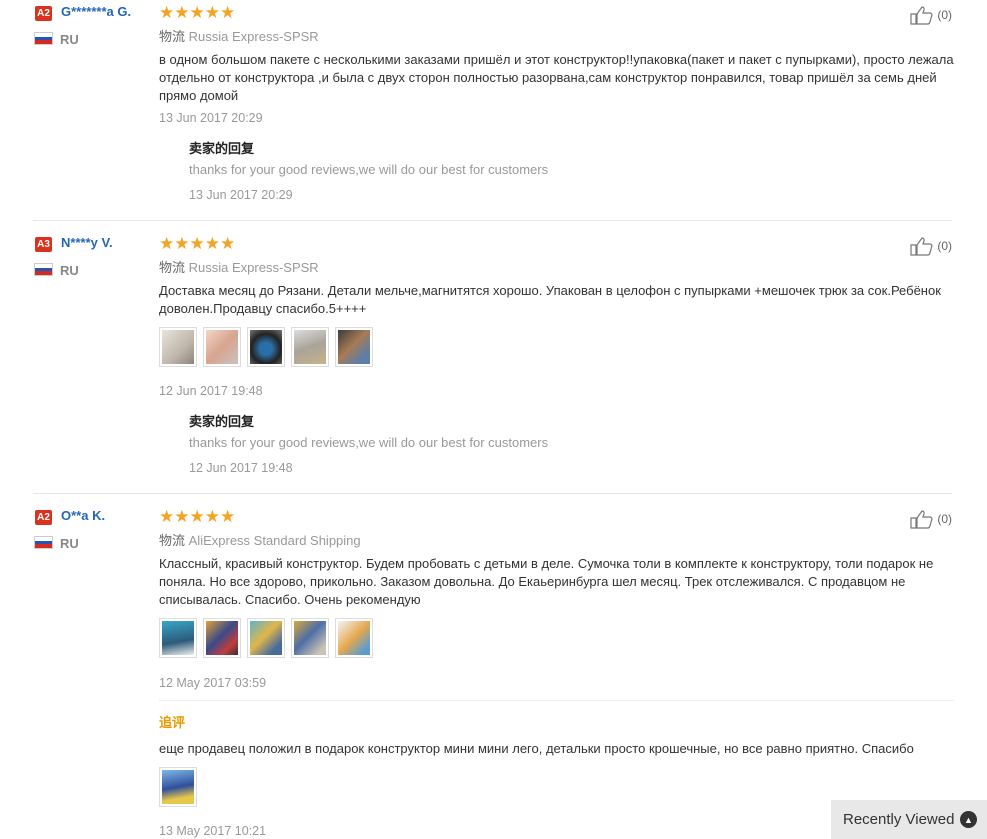 Image resolution: width=987 pixels, height=839 pixels. I want to click on followup-date: 13 May 2017 10:21, so click(213, 831).